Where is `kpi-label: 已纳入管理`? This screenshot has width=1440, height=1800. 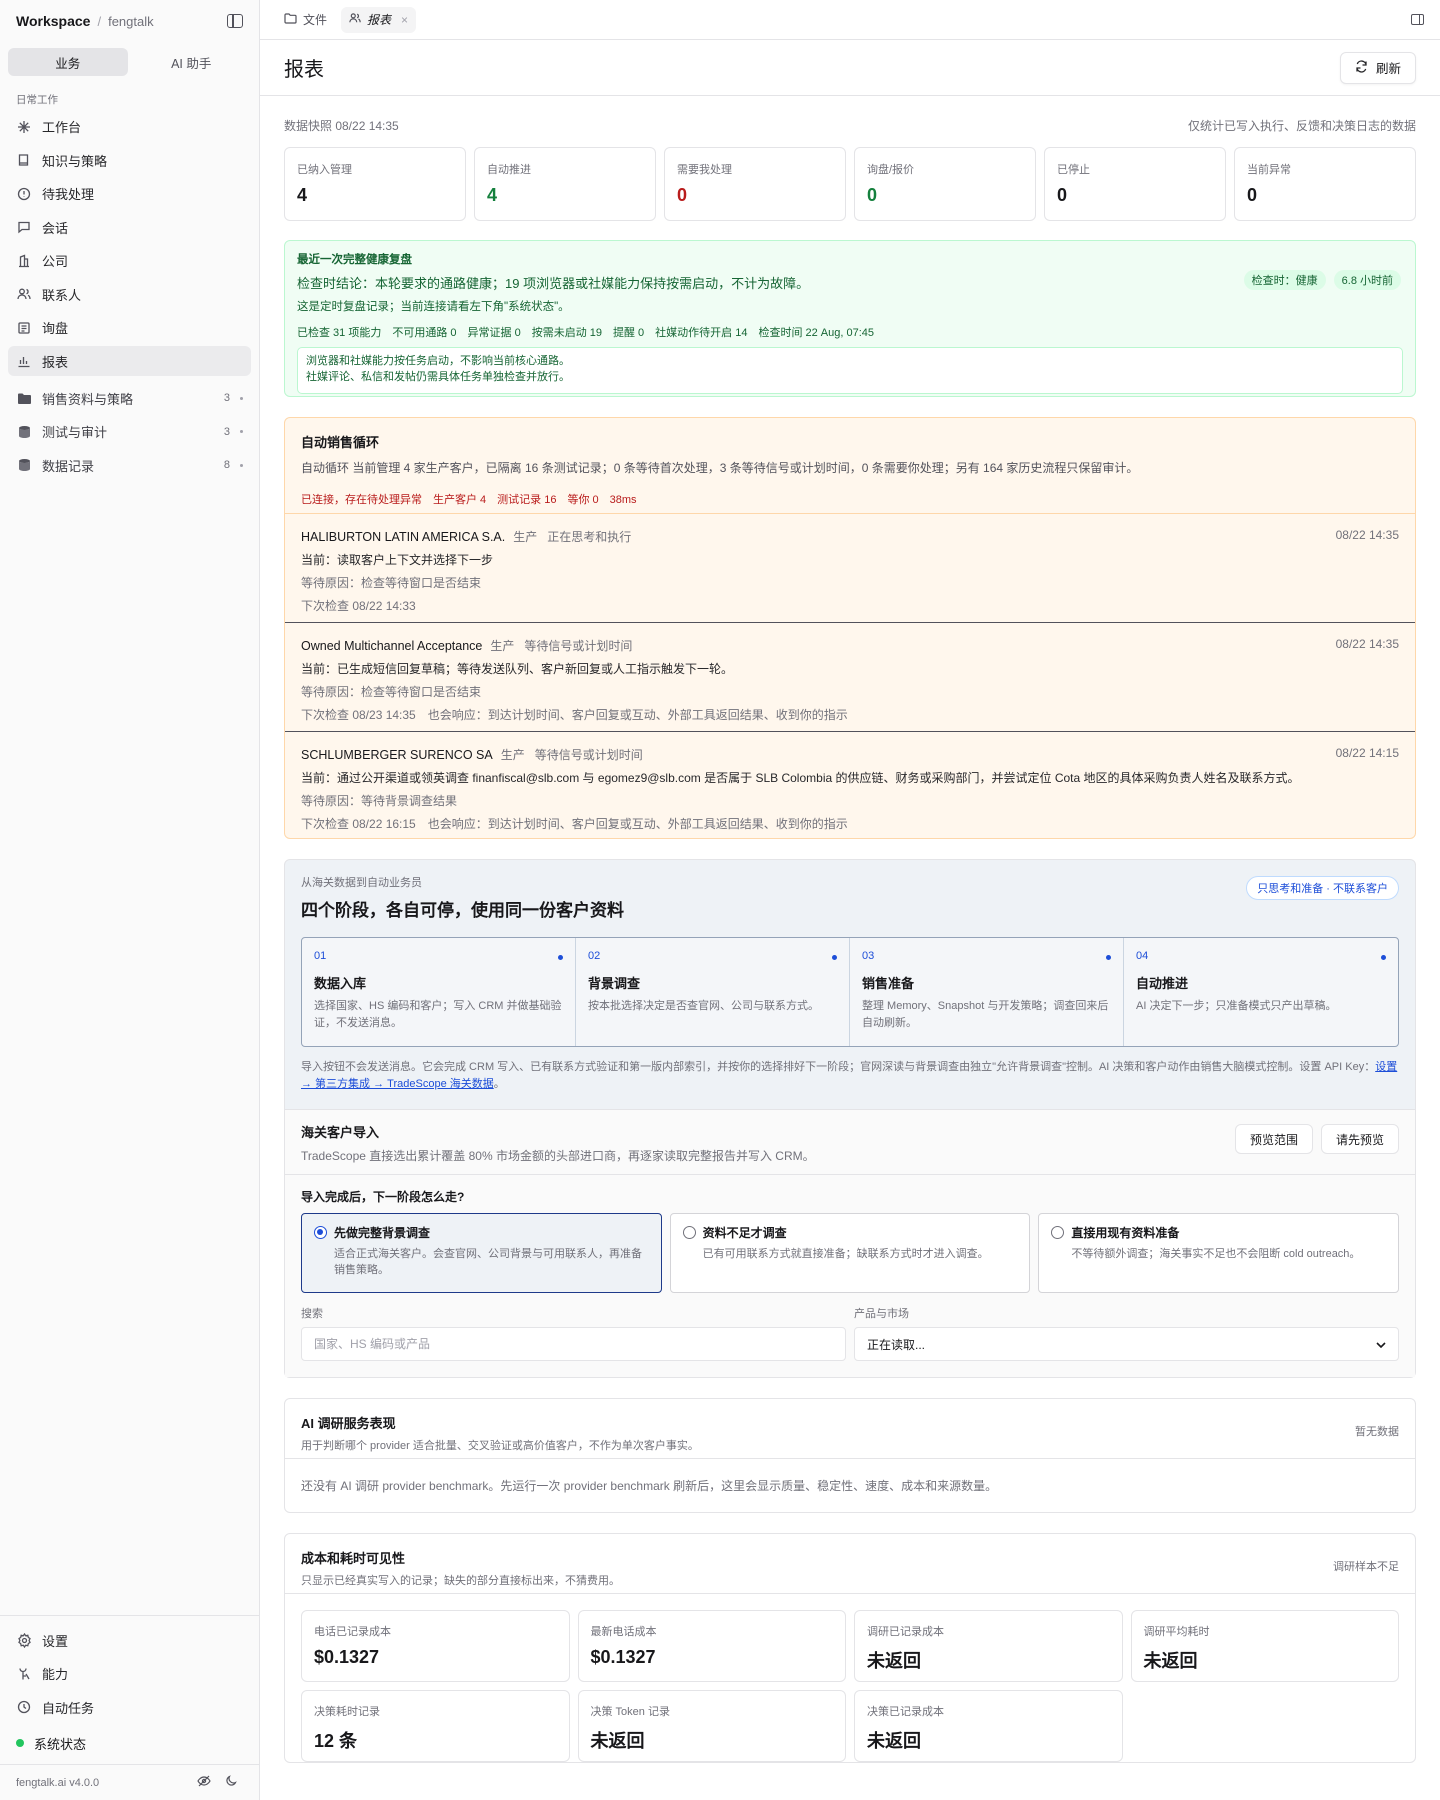
kpi-label: 已纳入管理 is located at coordinates (324, 170).